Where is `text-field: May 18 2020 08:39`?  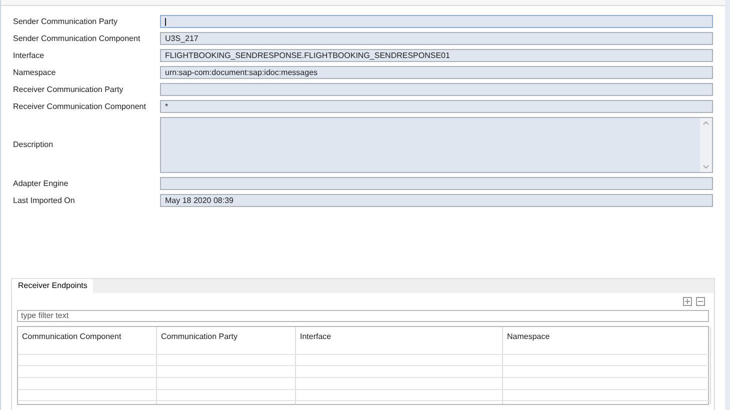
text-field: May 18 2020 08:39 is located at coordinates (436, 200).